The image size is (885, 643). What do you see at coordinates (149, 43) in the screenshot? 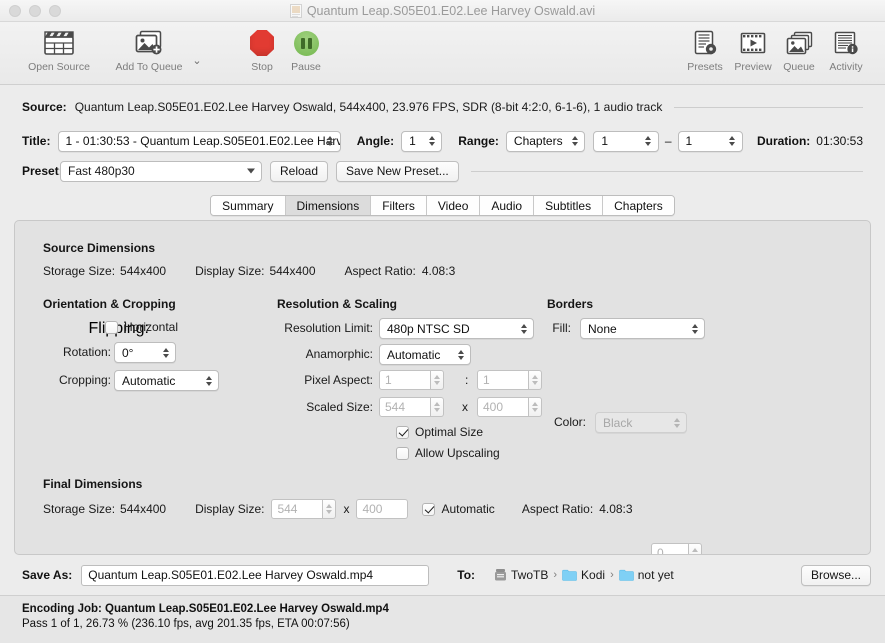
I see `add-image-icon` at bounding box center [149, 43].